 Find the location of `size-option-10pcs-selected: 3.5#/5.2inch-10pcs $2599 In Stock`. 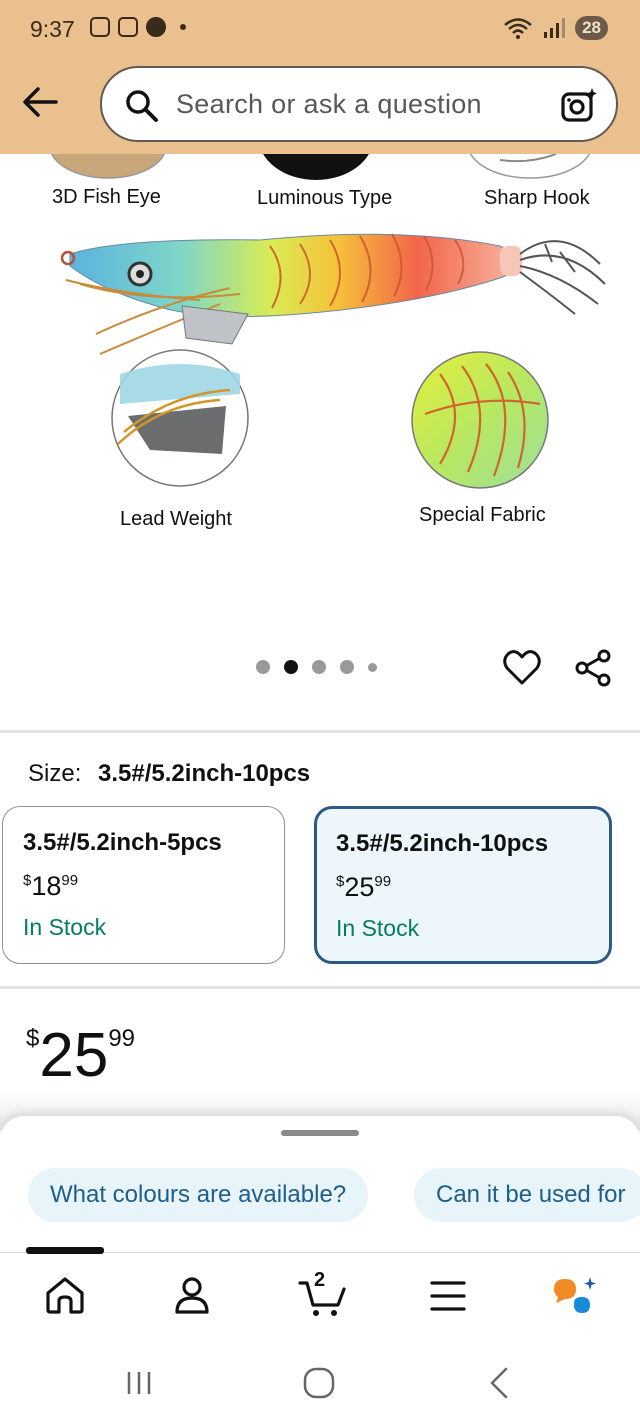

size-option-10pcs-selected: 3.5#/5.2inch-10pcs $2599 In Stock is located at coordinates (463, 885).